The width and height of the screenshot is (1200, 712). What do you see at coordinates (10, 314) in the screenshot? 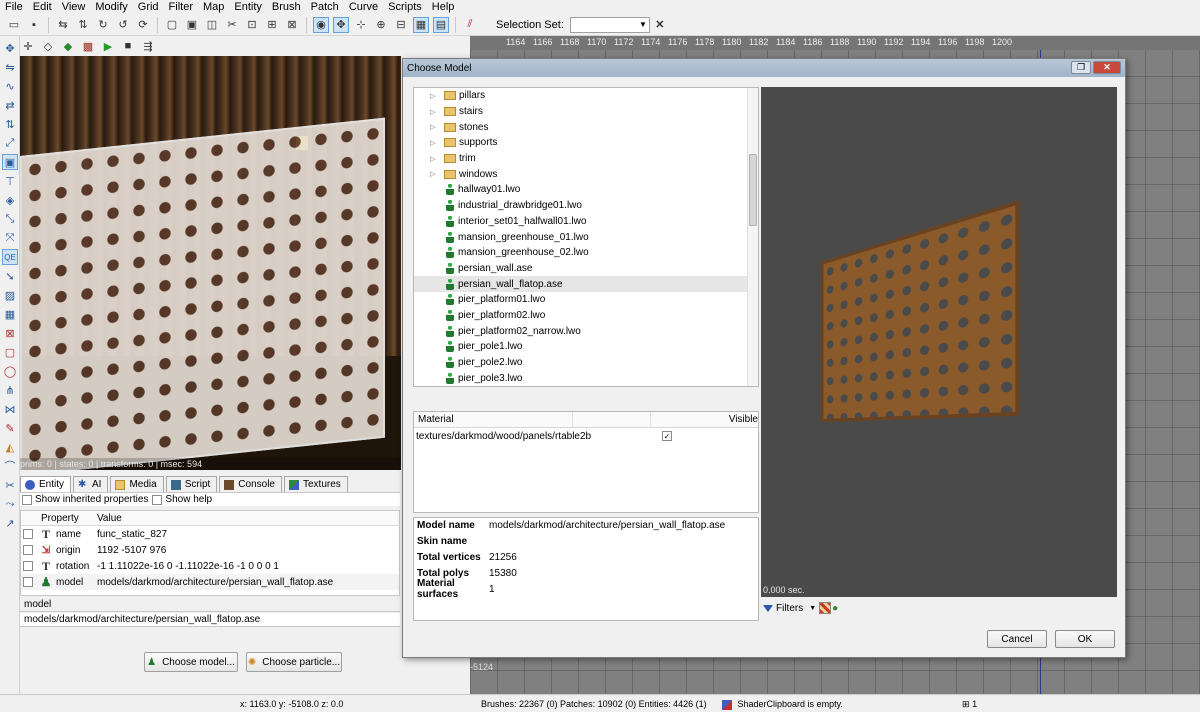
I see `grid-select-icon: ▦` at bounding box center [10, 314].